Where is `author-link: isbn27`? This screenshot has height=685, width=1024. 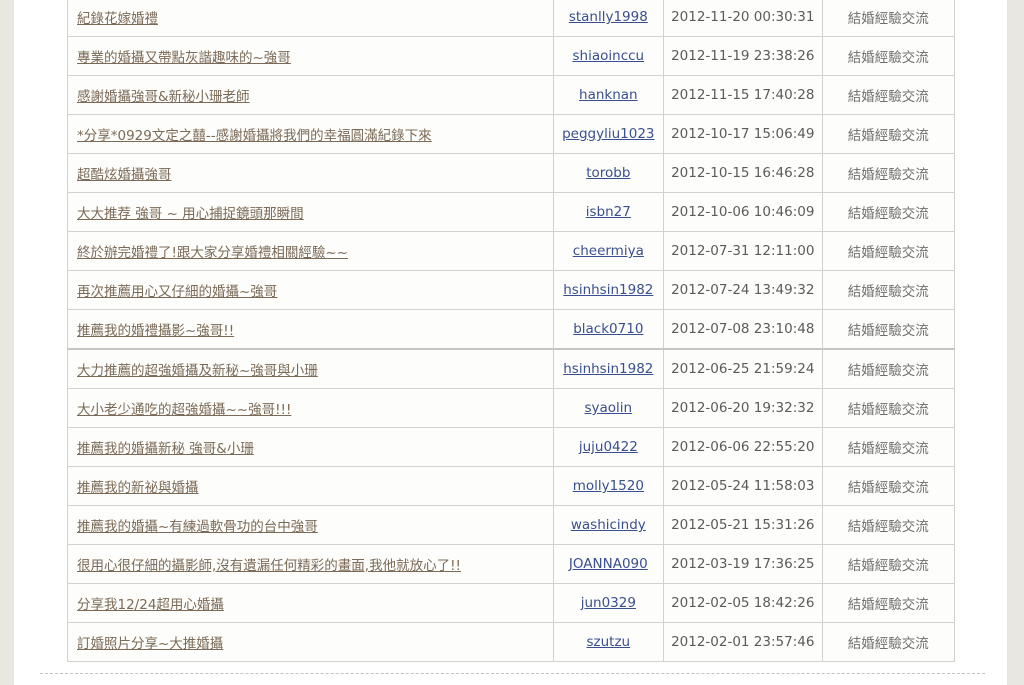 author-link: isbn27 is located at coordinates (608, 212).